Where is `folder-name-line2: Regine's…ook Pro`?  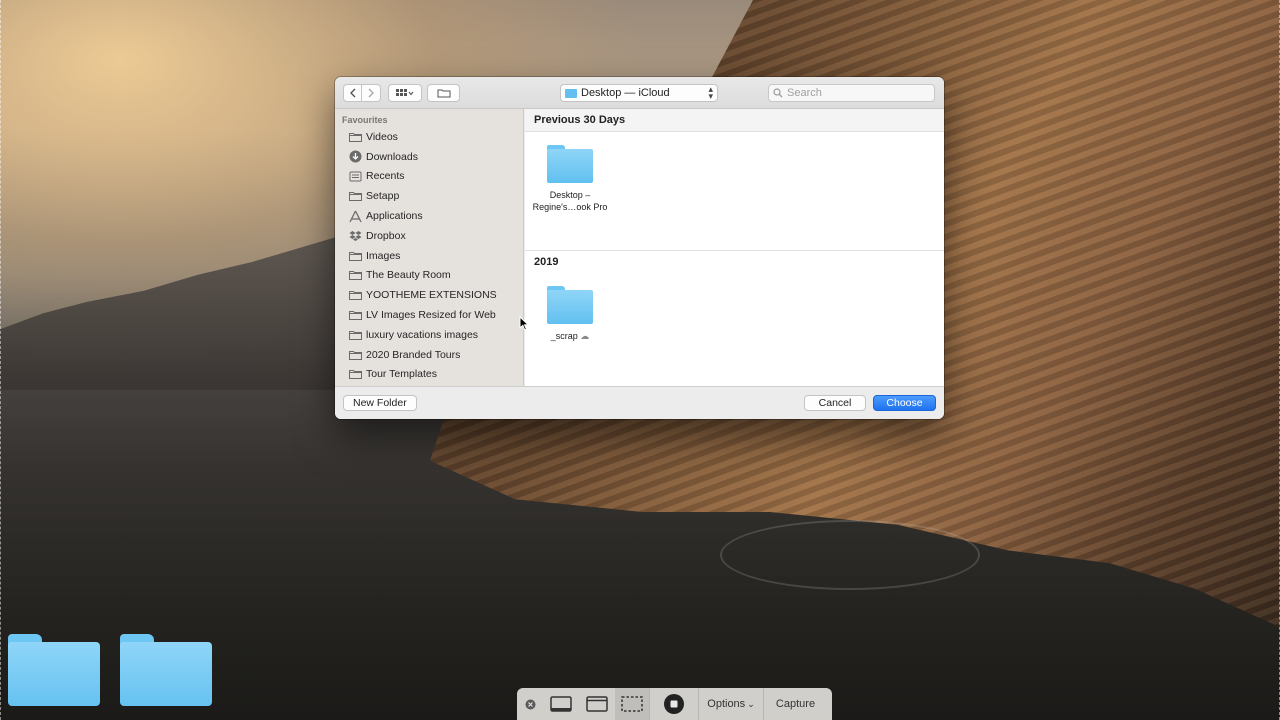 folder-name-line2: Regine's…ook Pro is located at coordinates (570, 207).